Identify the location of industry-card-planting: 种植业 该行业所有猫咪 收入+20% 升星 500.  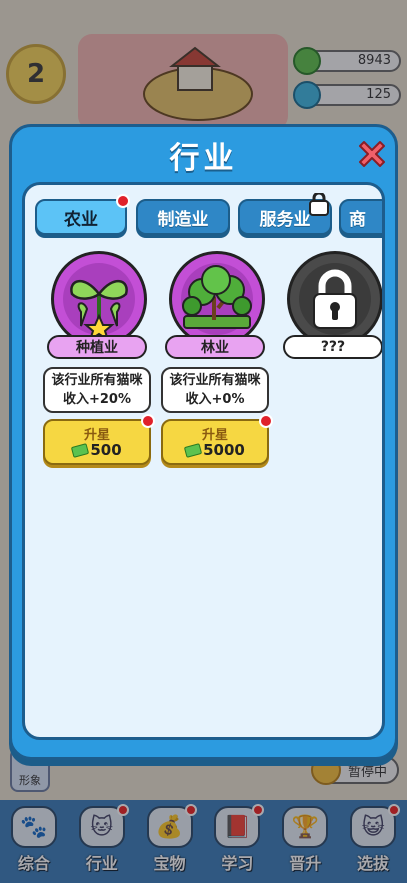
(99, 361).